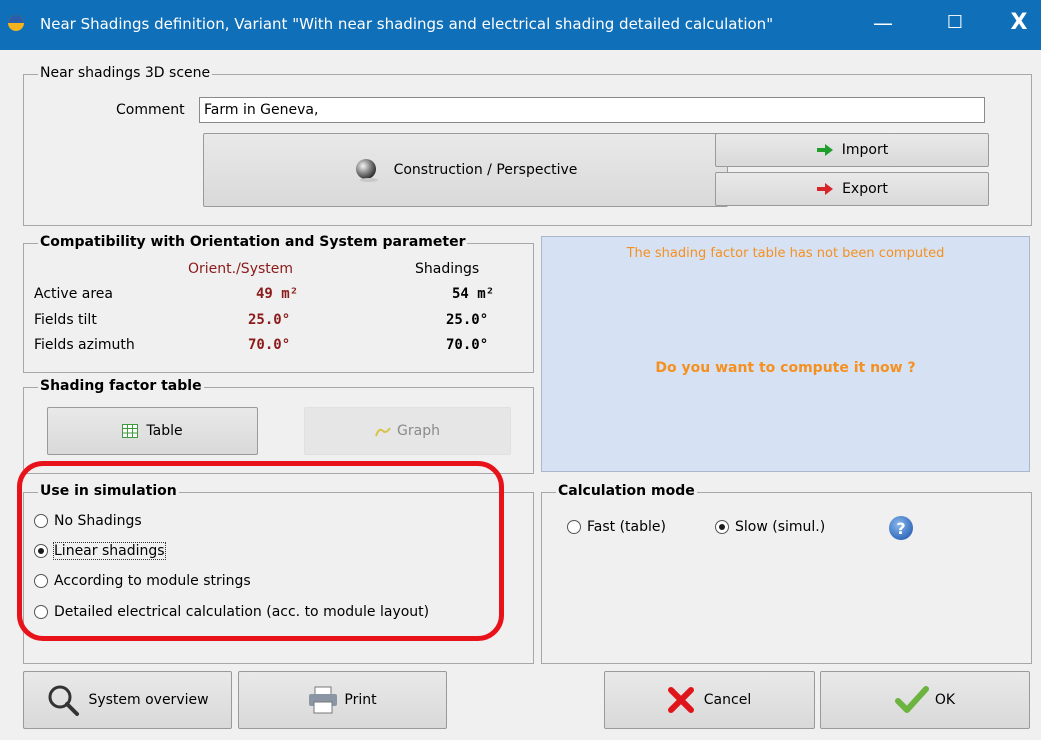 The image size is (1041, 740). What do you see at coordinates (626, 527) in the screenshot?
I see `fast-table-label: Fast (table)` at bounding box center [626, 527].